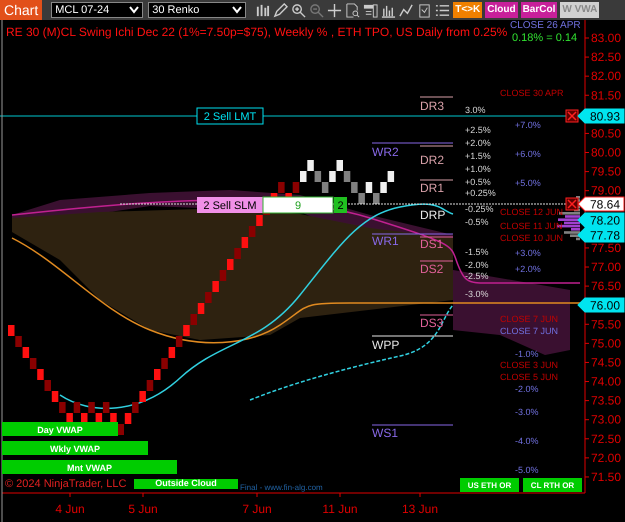 The height and width of the screenshot is (522, 625). What do you see at coordinates (262, 10) in the screenshot?
I see `bars-icon` at bounding box center [262, 10].